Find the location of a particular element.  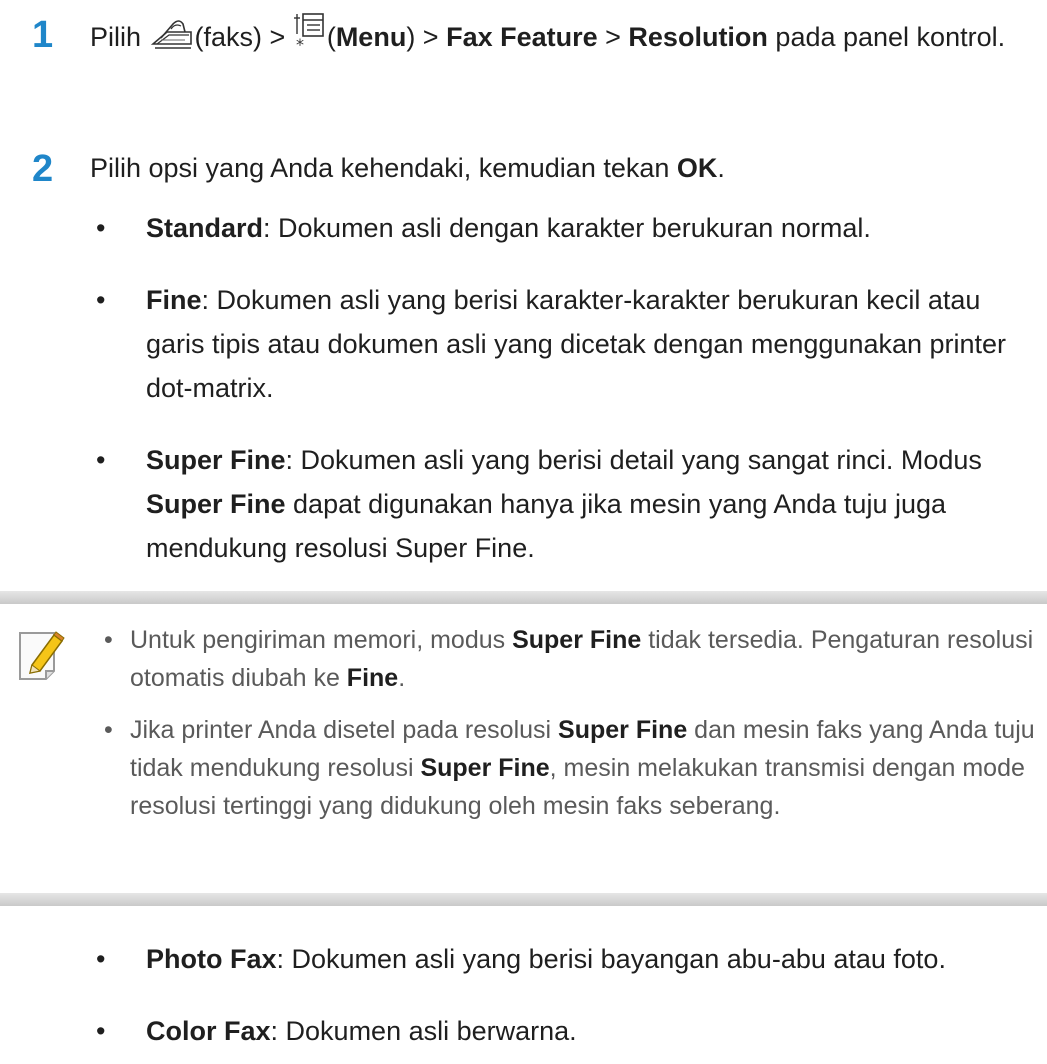

fax-feature-label: Fax Feature is located at coordinates (522, 37).